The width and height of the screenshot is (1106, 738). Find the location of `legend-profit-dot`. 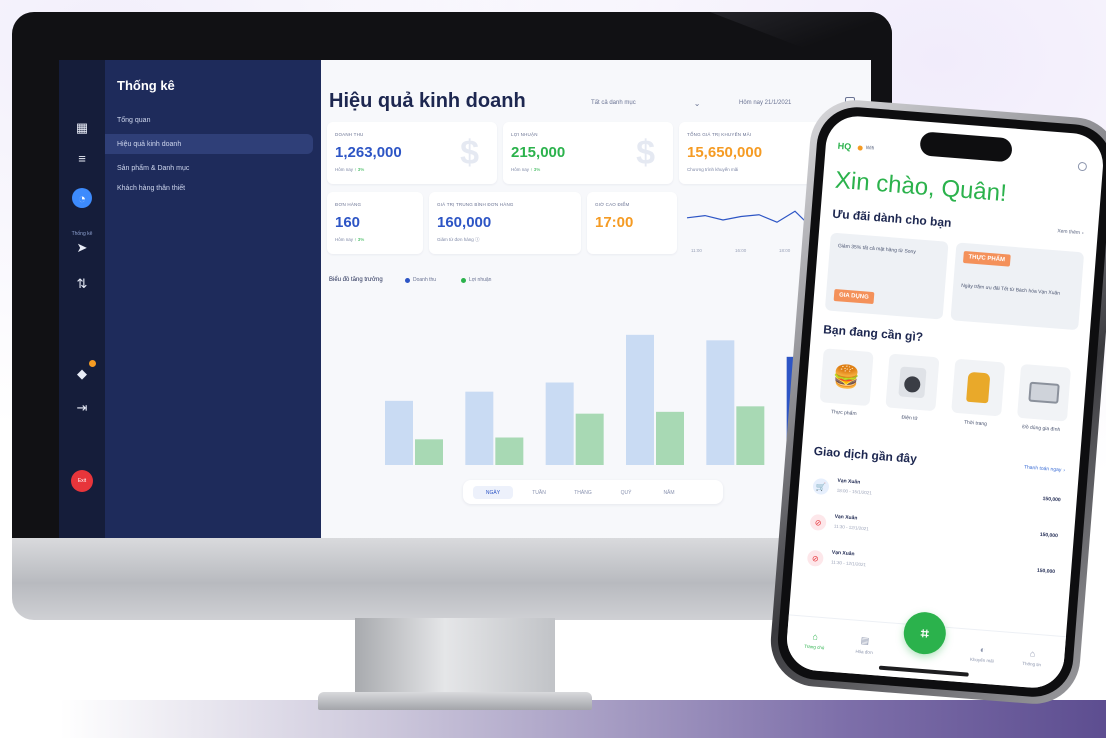

legend-profit-dot is located at coordinates (463, 280).